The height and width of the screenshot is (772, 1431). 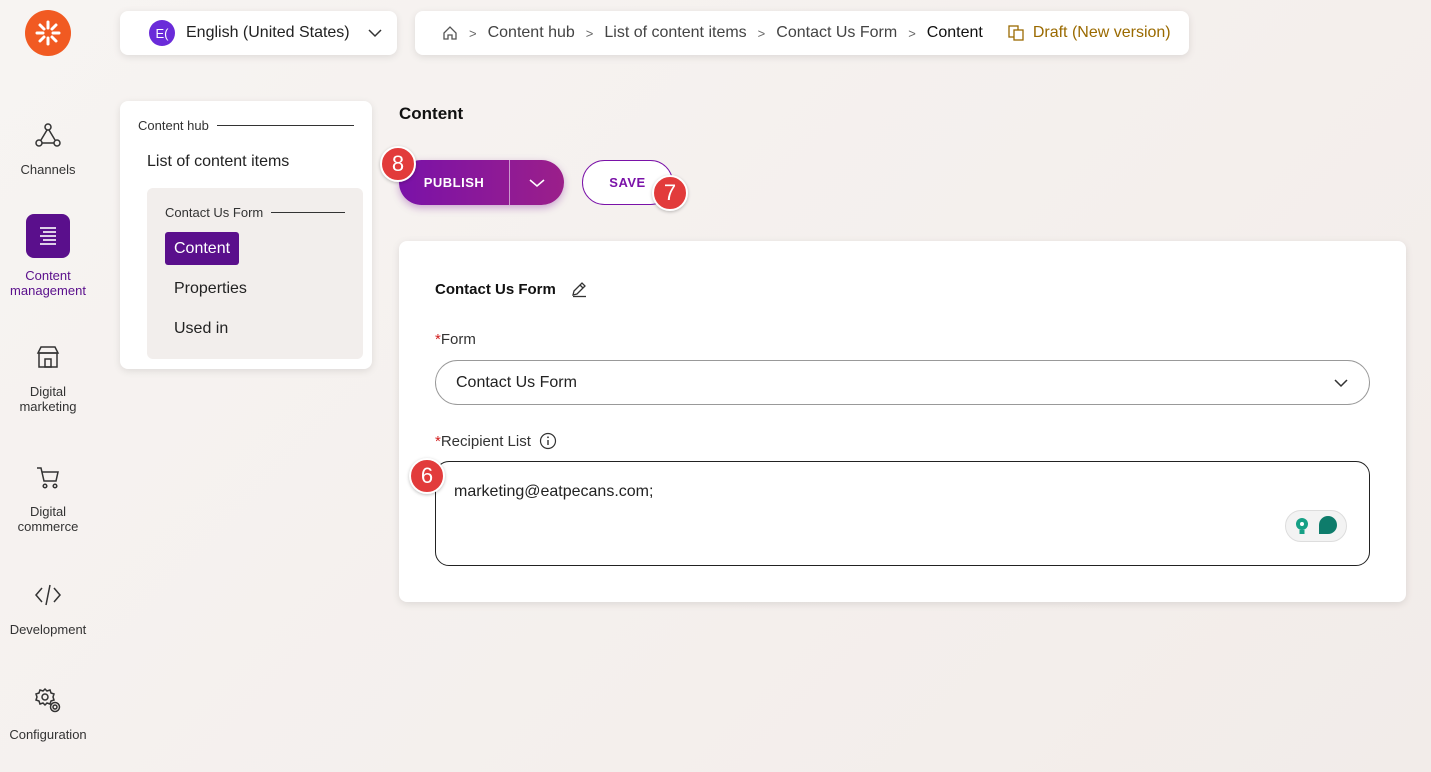 I want to click on lightbulb-icon, so click(x=1302, y=526).